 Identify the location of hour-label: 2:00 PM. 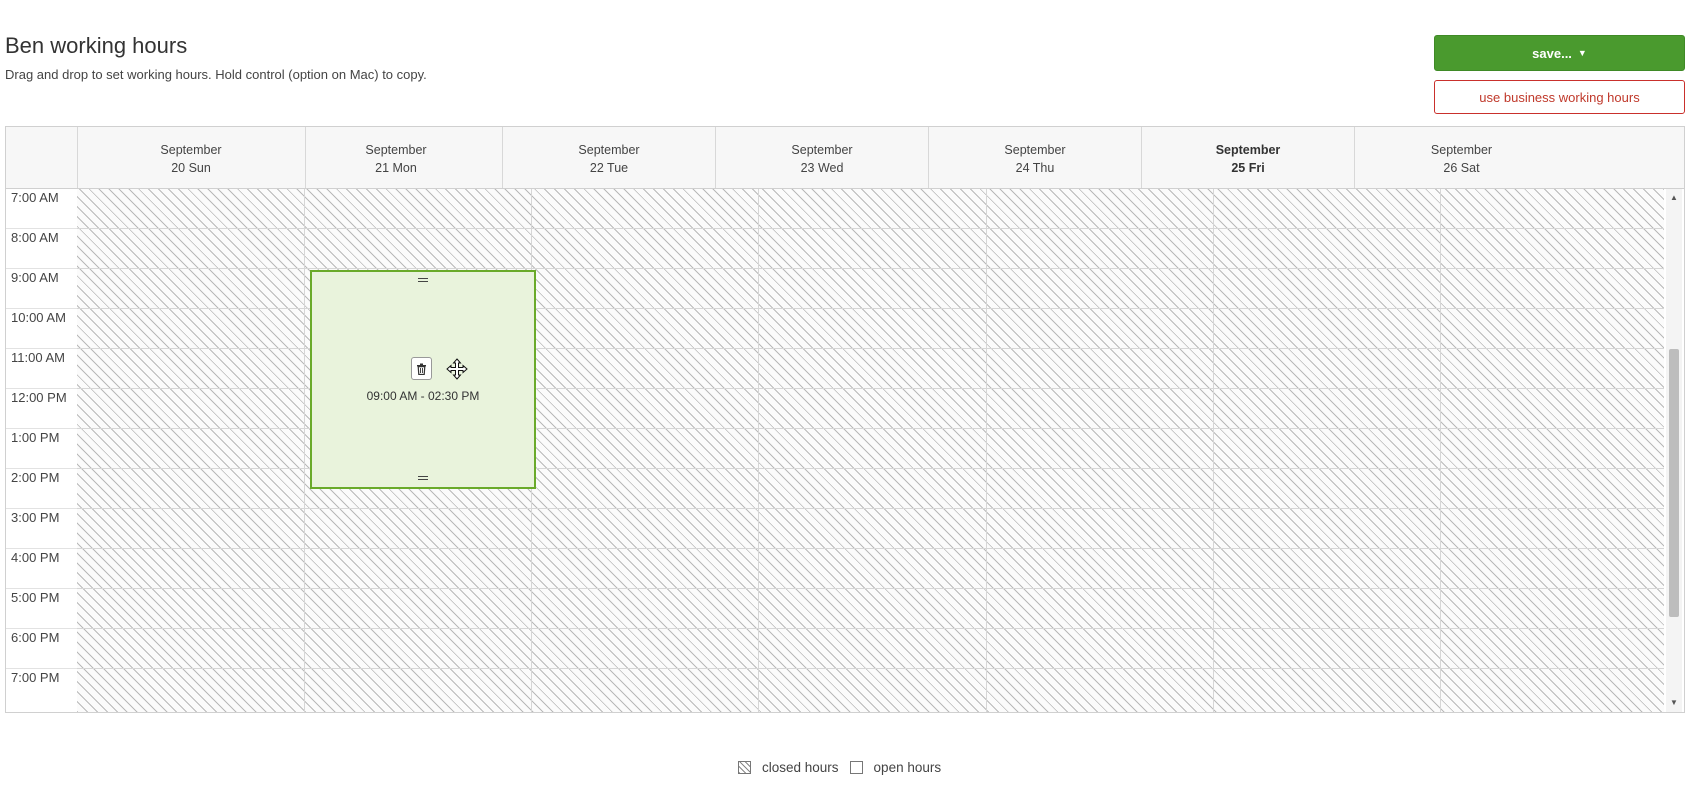
(35, 477).